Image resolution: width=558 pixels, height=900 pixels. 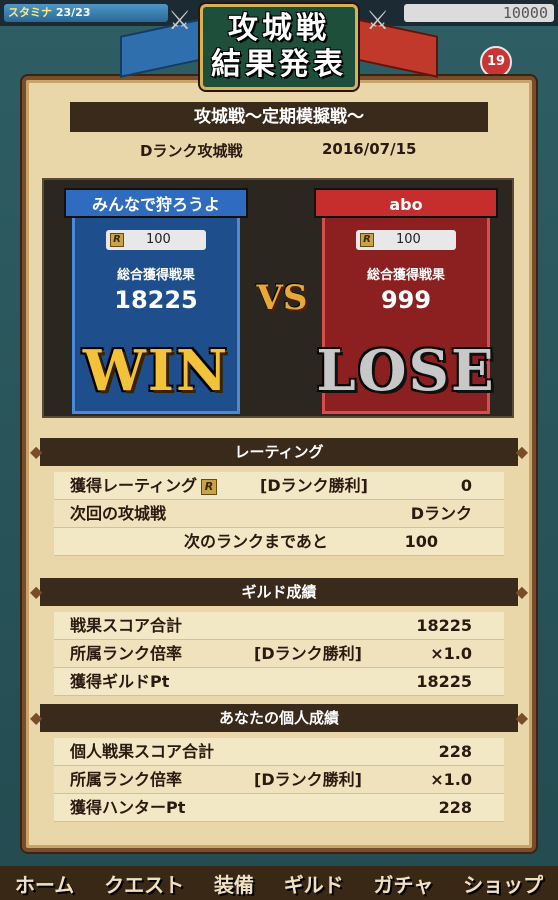 I want to click on notification-badge: 19, so click(x=496, y=62).